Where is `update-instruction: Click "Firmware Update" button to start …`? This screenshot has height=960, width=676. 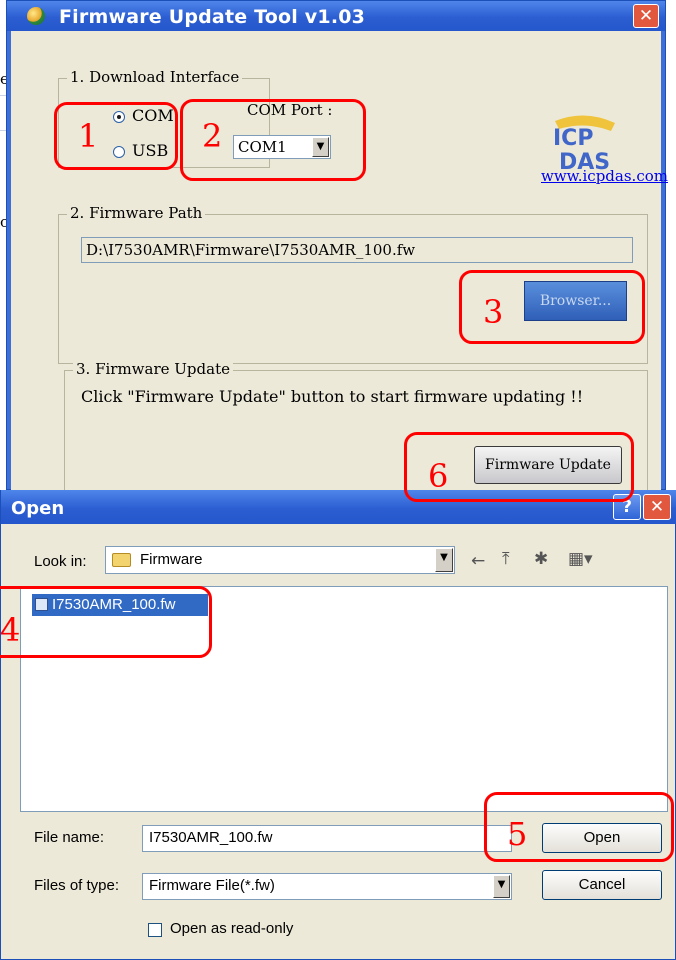
update-instruction: Click "Firmware Update" button to start … is located at coordinates (332, 396).